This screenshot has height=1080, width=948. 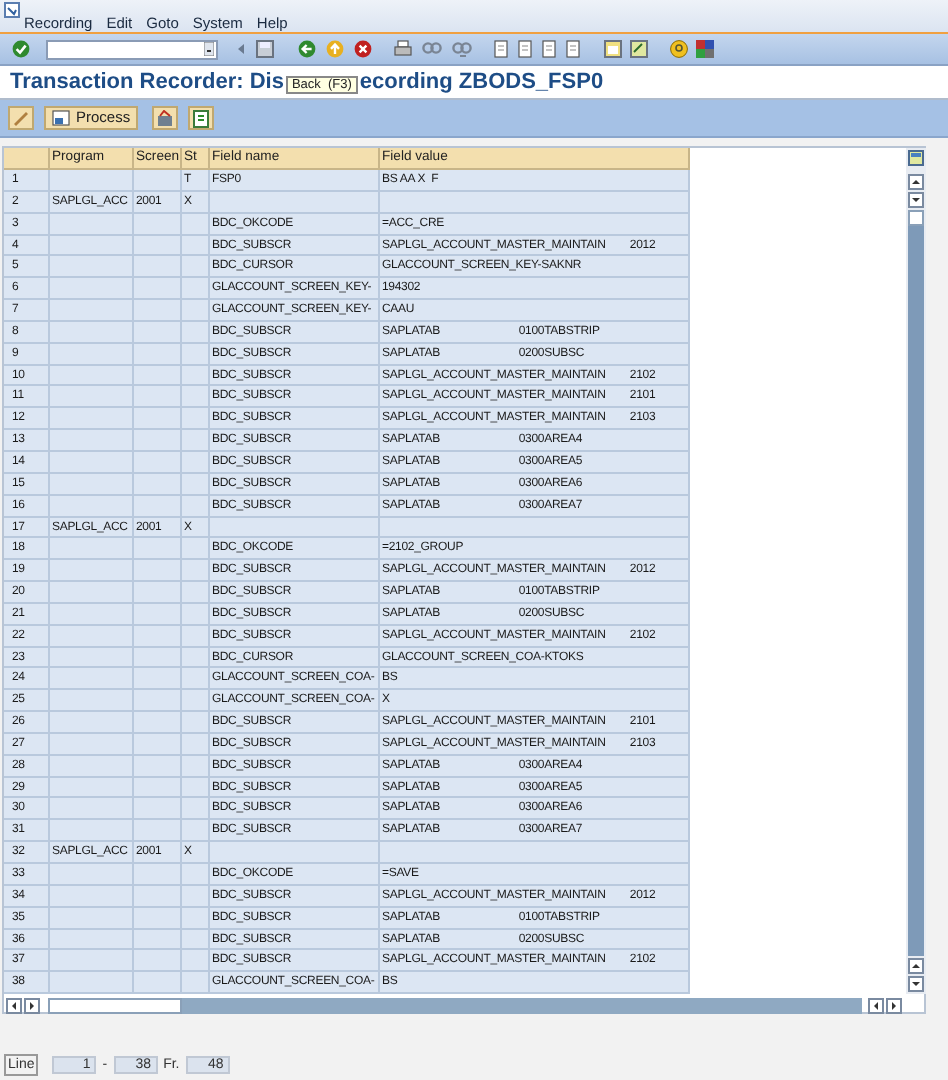 I want to click on scrollbar-track, so click(x=455, y=1005).